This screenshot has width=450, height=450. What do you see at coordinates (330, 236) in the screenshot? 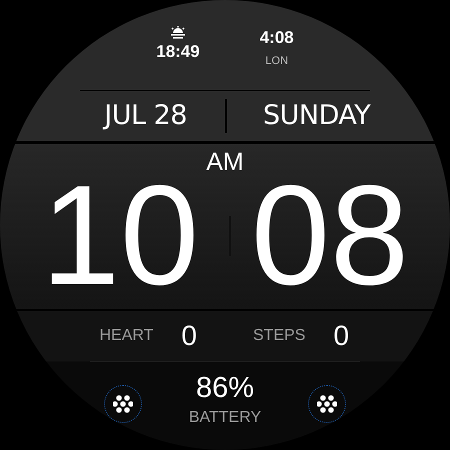
I see `minutes-digits: 08` at bounding box center [330, 236].